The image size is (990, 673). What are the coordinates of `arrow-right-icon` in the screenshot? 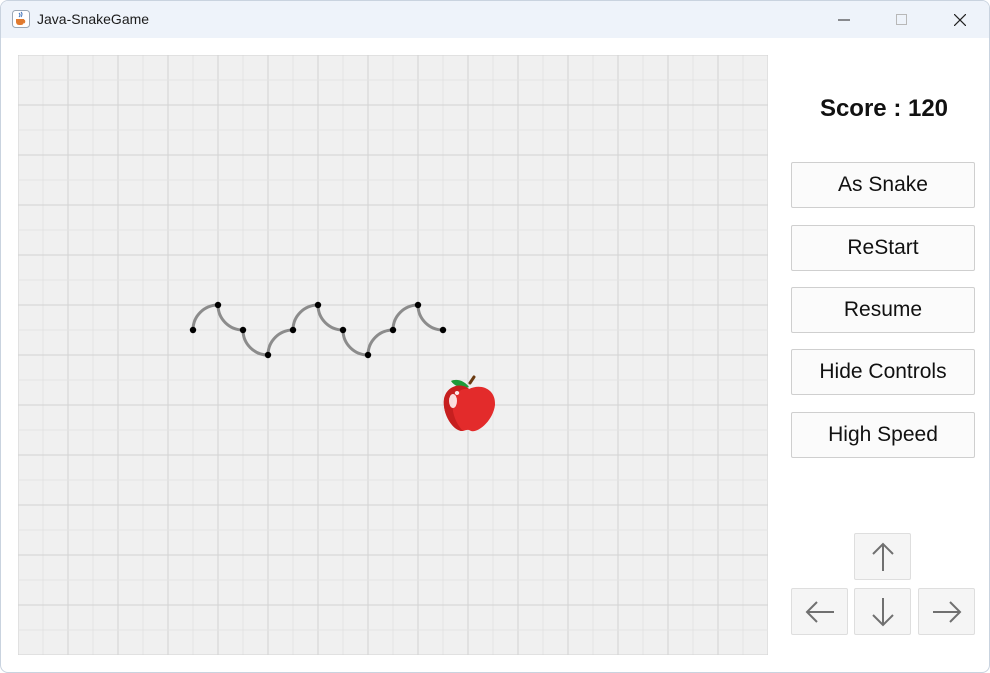 It's located at (946, 611).